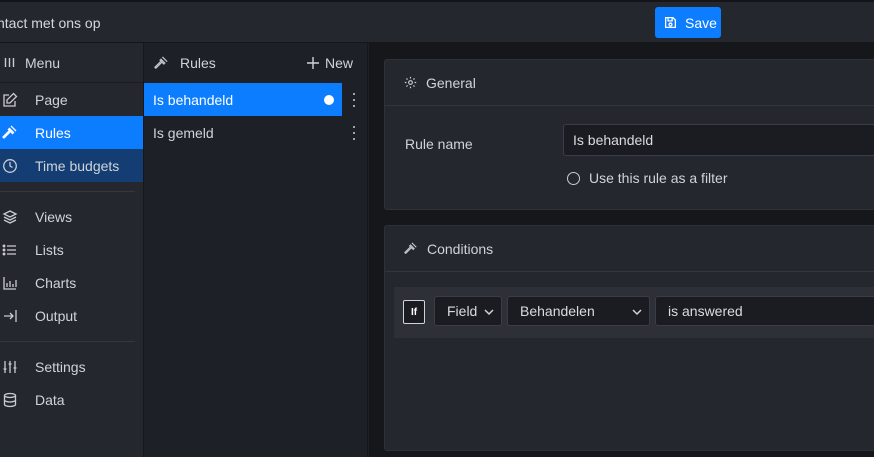  What do you see at coordinates (10, 165) in the screenshot?
I see `clock-icon` at bounding box center [10, 165].